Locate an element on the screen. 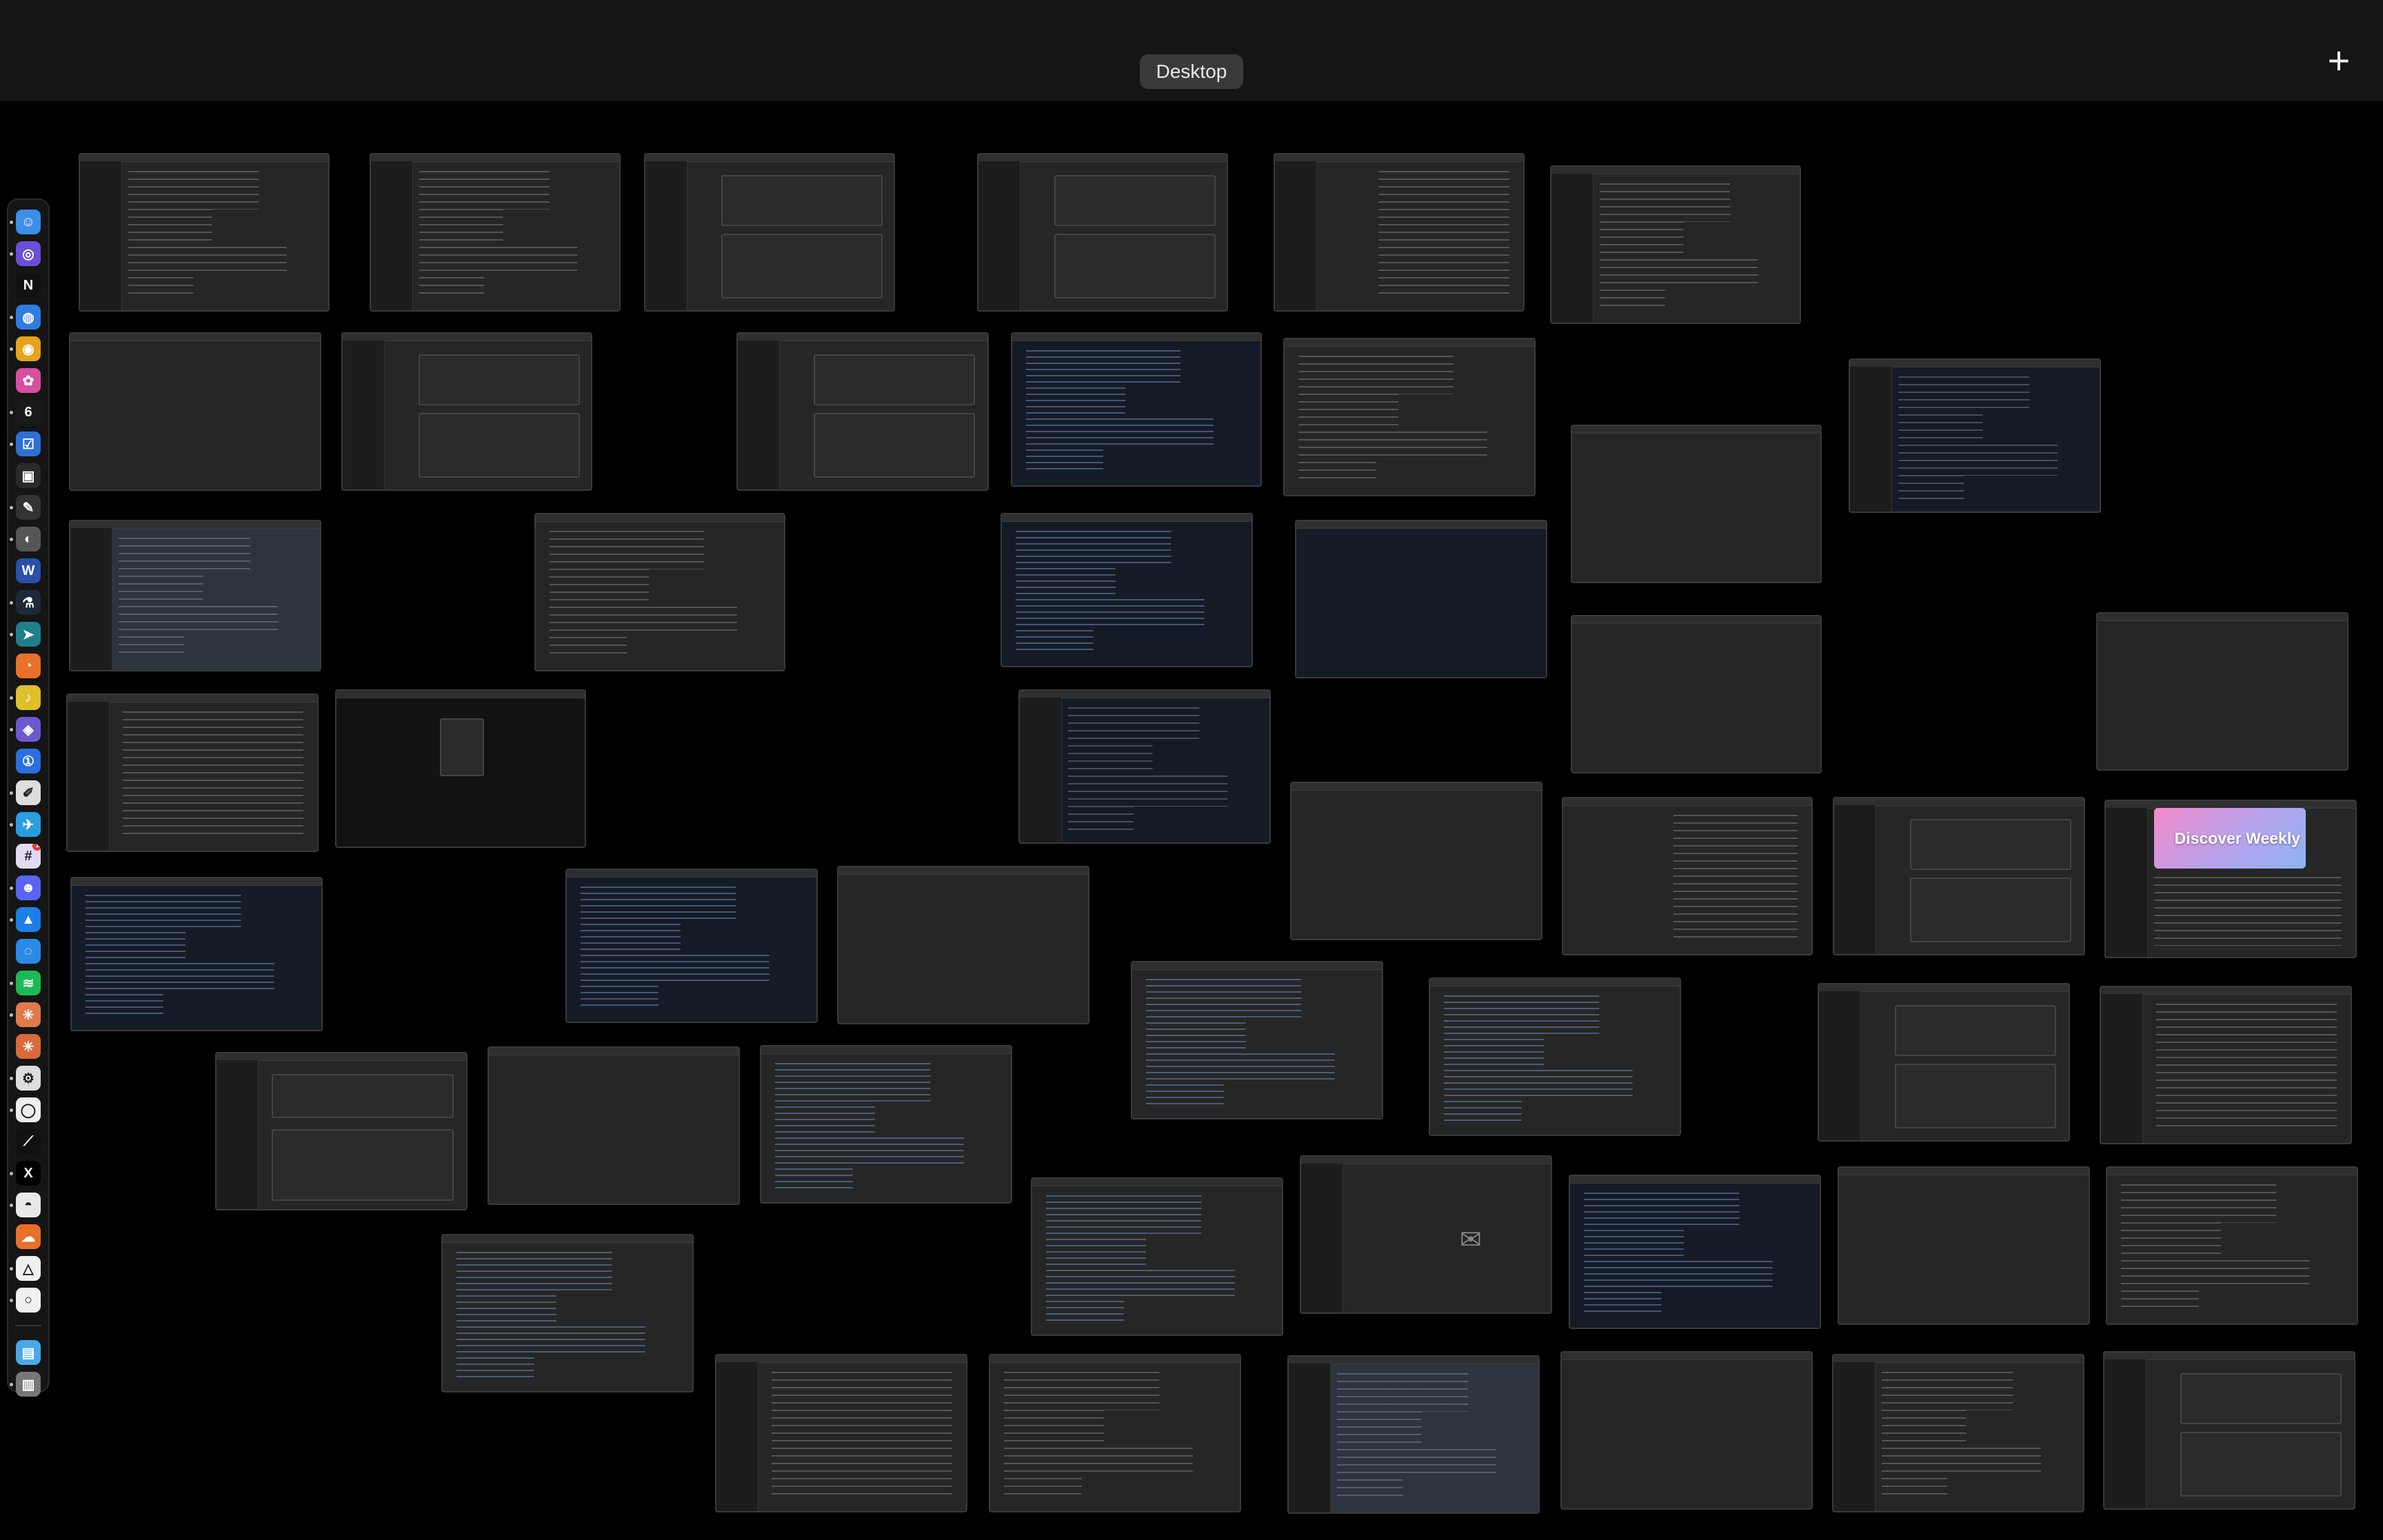 The height and width of the screenshot is (1540, 2383). vpn-icon: ◈ is located at coordinates (28, 730).